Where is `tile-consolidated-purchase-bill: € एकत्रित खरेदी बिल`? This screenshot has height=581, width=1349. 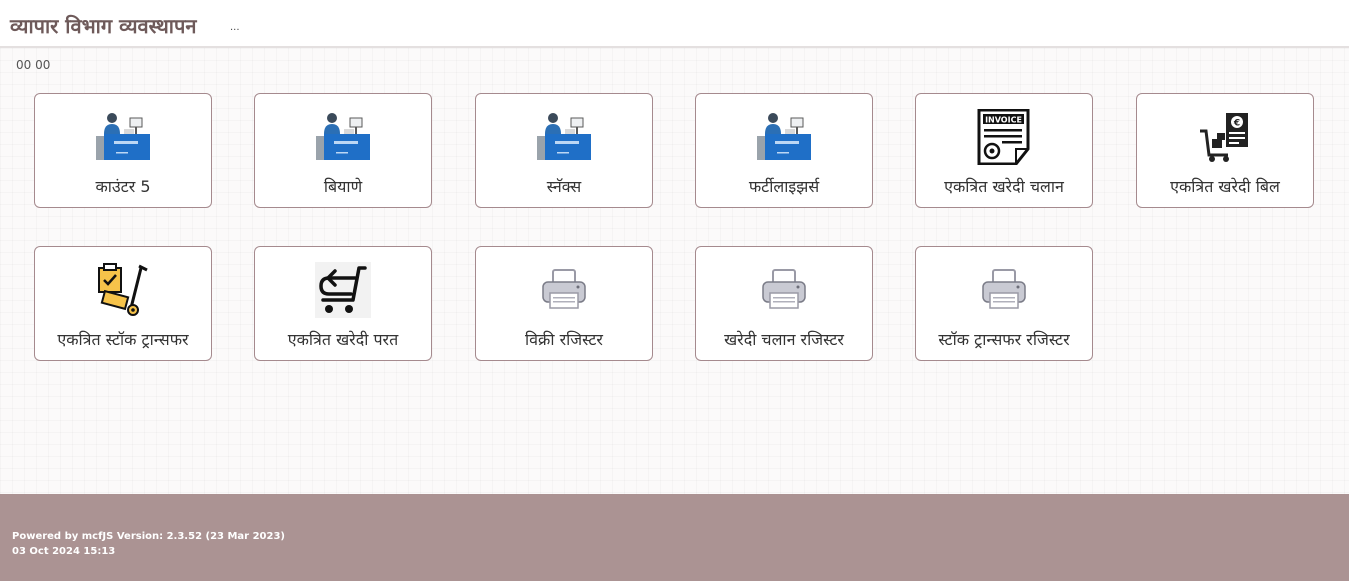
tile-consolidated-purchase-bill: € एकत्रित खरेदी बिल is located at coordinates (1225, 150).